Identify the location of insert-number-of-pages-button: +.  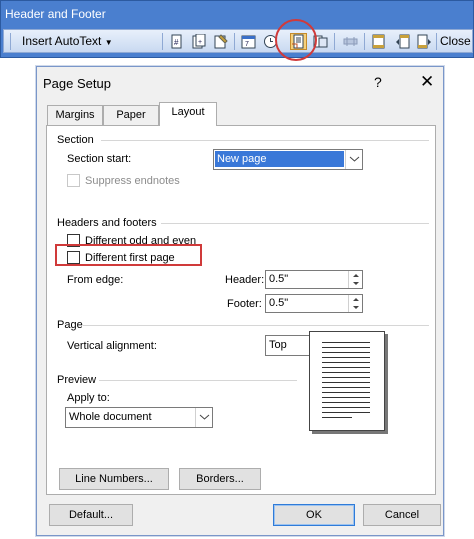
(198, 41).